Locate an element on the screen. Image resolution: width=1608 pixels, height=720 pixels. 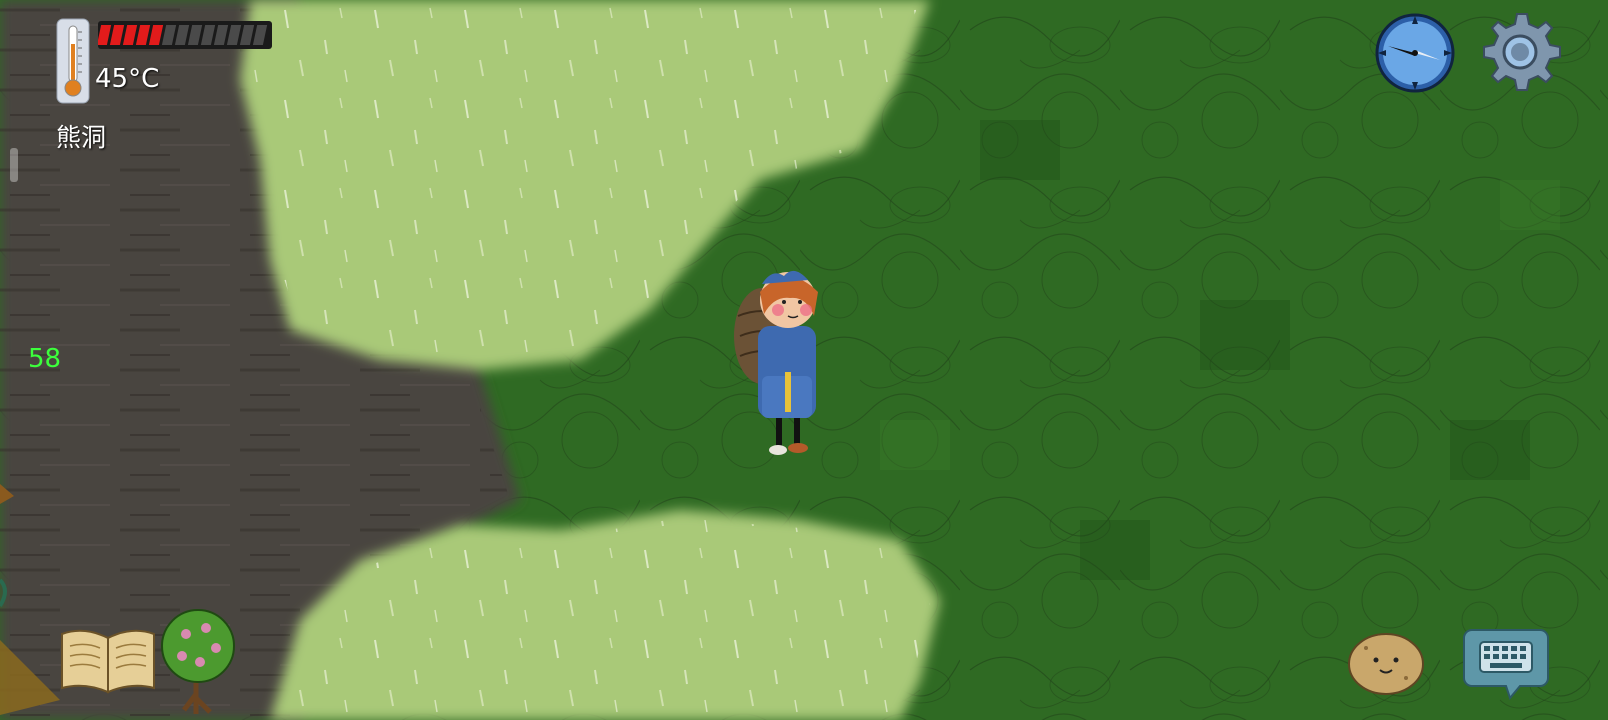
health-bar is located at coordinates (185, 35).